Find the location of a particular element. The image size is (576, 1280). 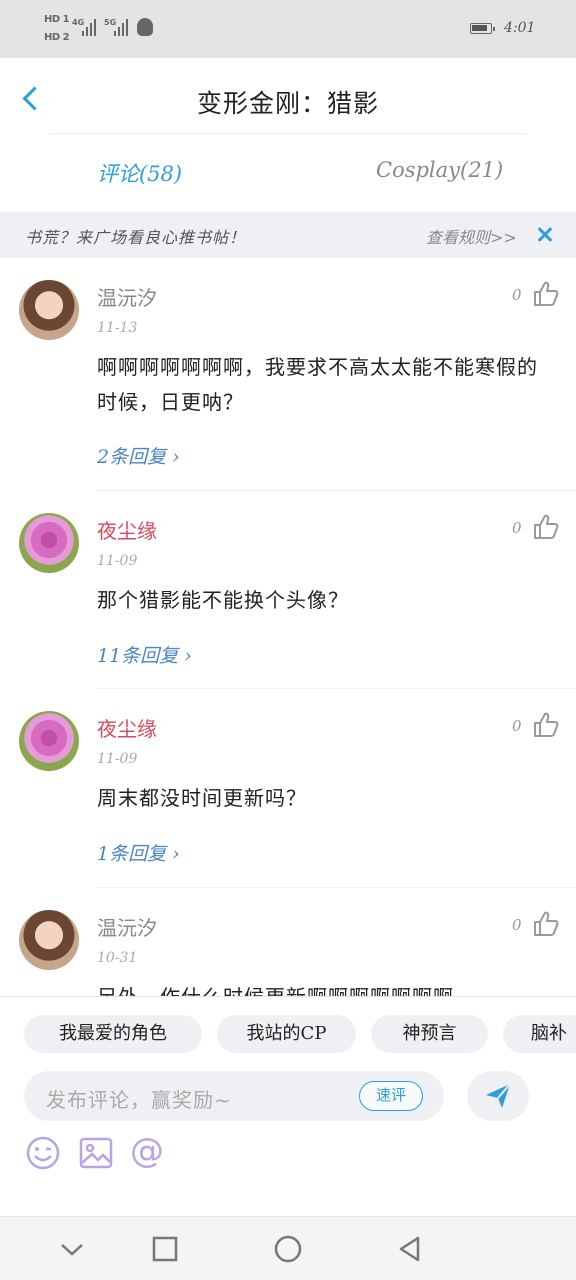

system-nav-bar is located at coordinates (288, 1248).